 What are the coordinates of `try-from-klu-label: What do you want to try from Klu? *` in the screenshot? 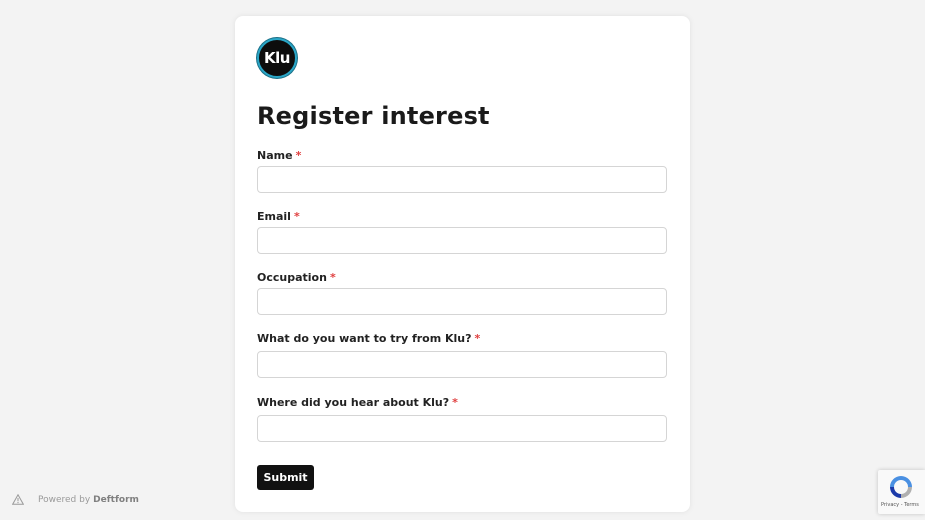 It's located at (368, 338).